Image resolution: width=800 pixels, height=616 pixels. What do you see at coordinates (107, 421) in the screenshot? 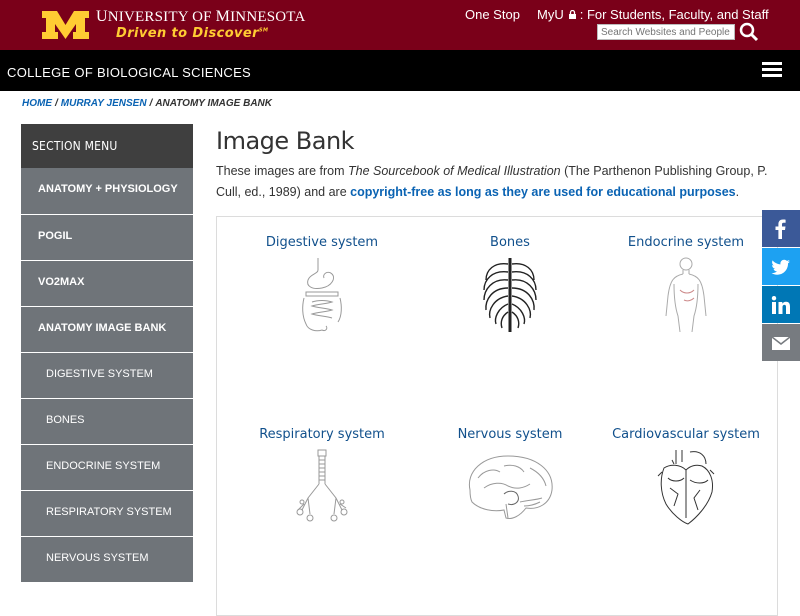
I see `sidebar-item-bones: BONES` at bounding box center [107, 421].